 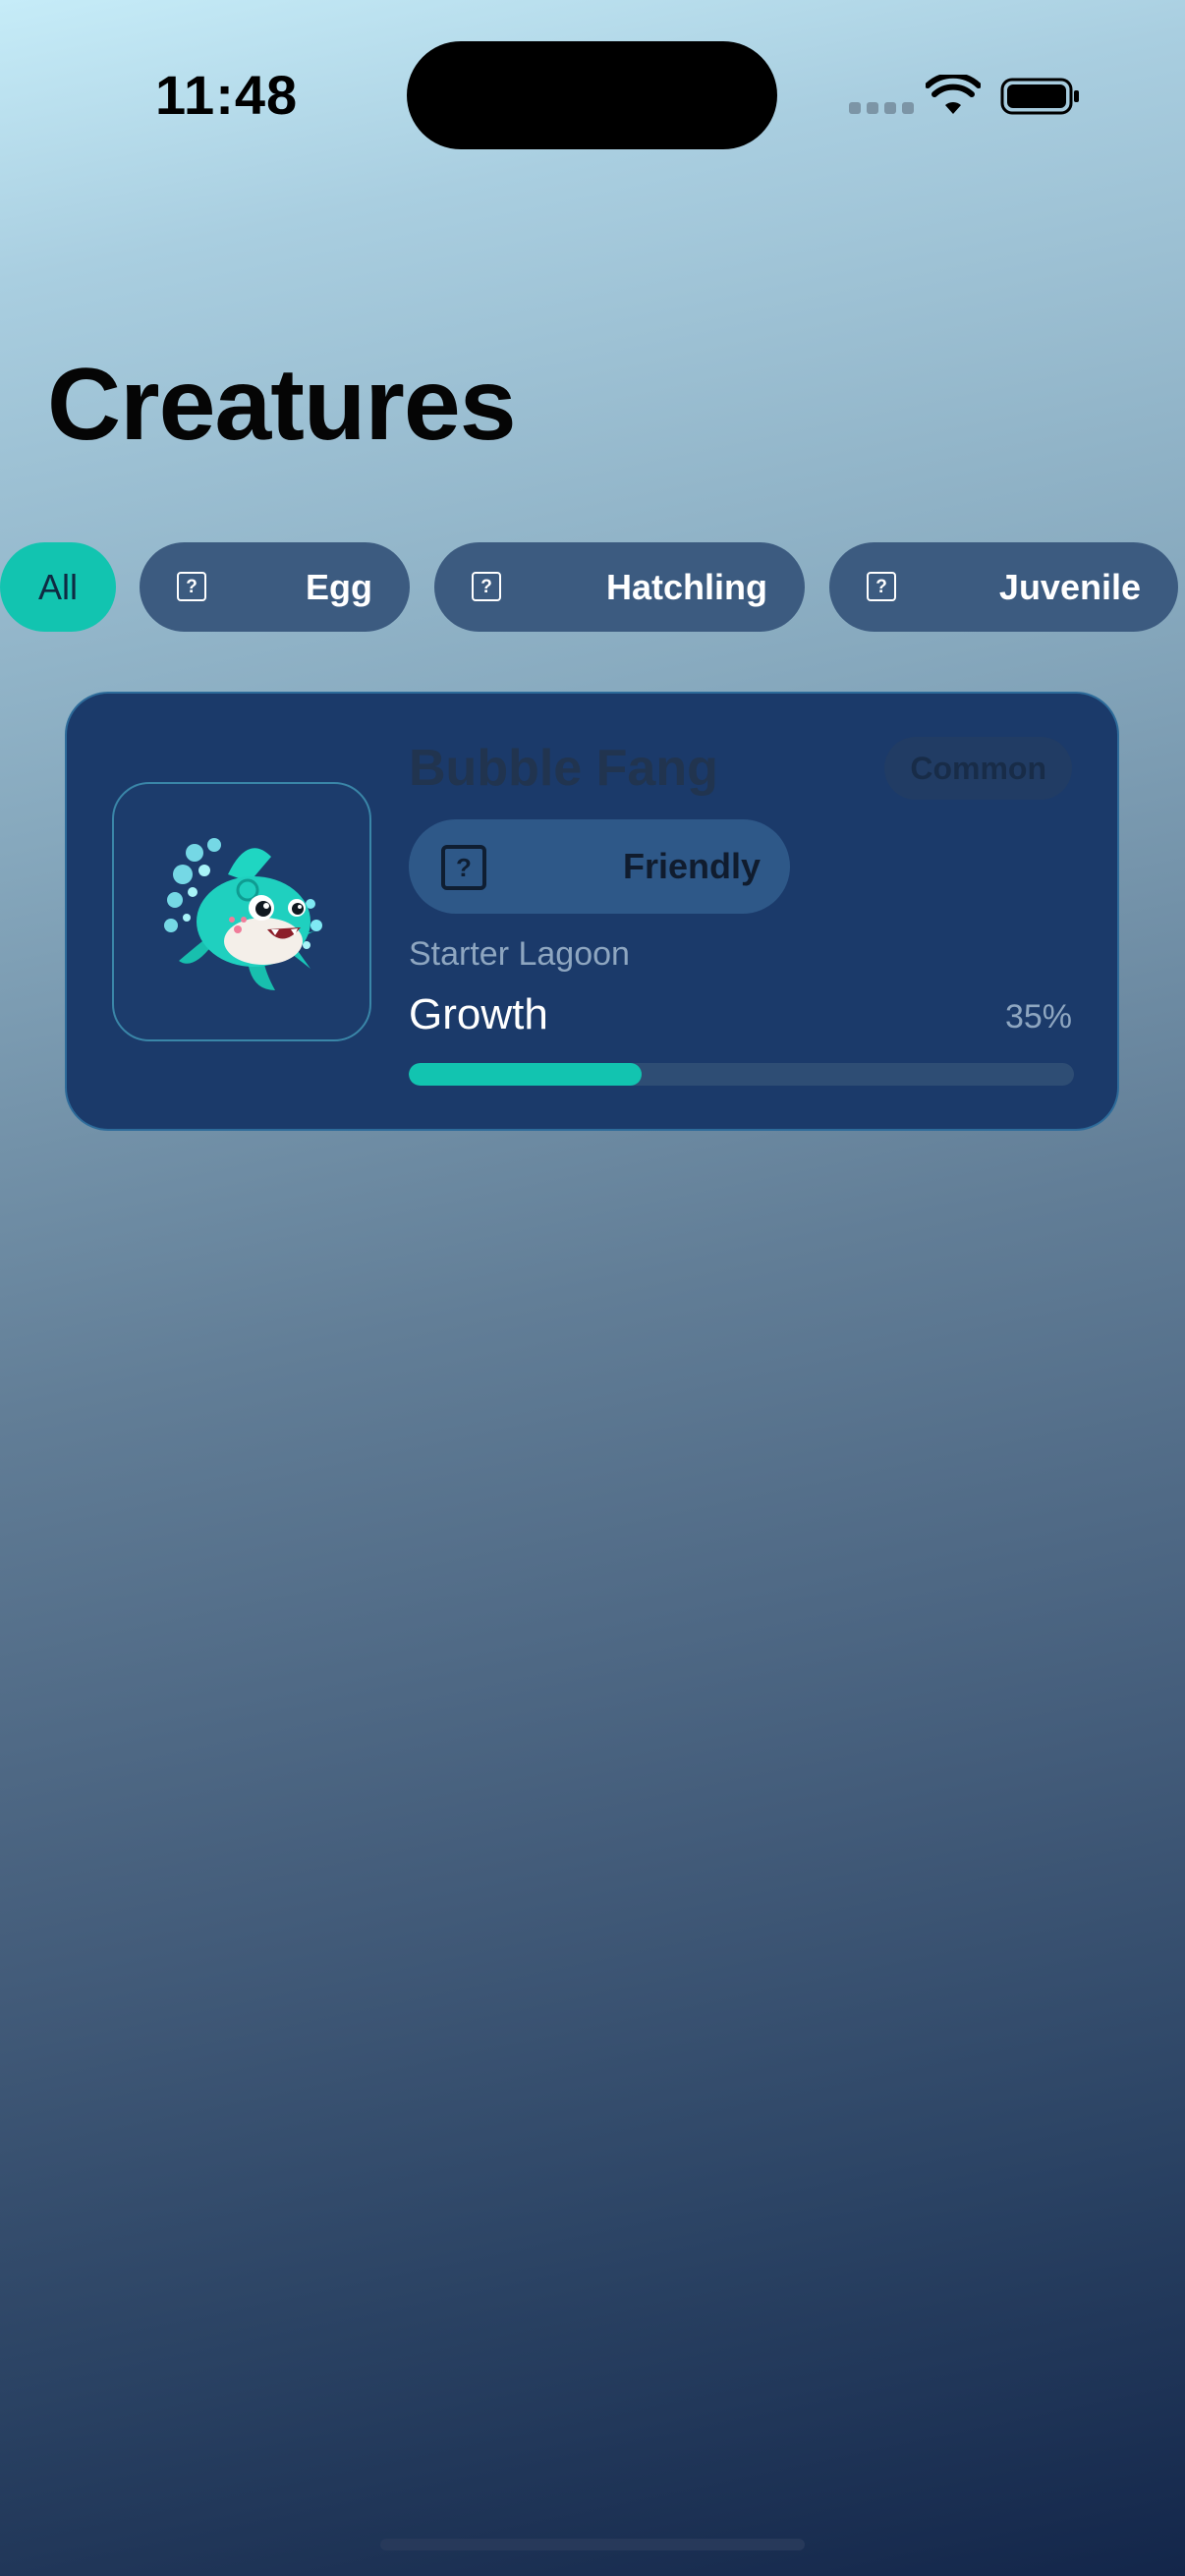 What do you see at coordinates (1038, 1017) in the screenshot?
I see `growth-percent: 35%` at bounding box center [1038, 1017].